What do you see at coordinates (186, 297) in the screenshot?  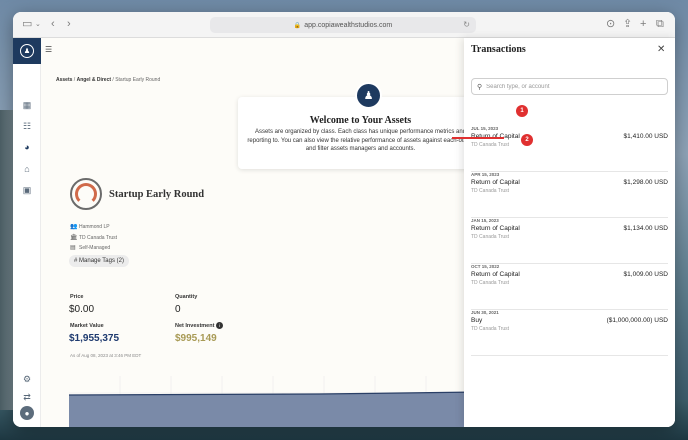 I see `quantity-label: Quantity` at bounding box center [186, 297].